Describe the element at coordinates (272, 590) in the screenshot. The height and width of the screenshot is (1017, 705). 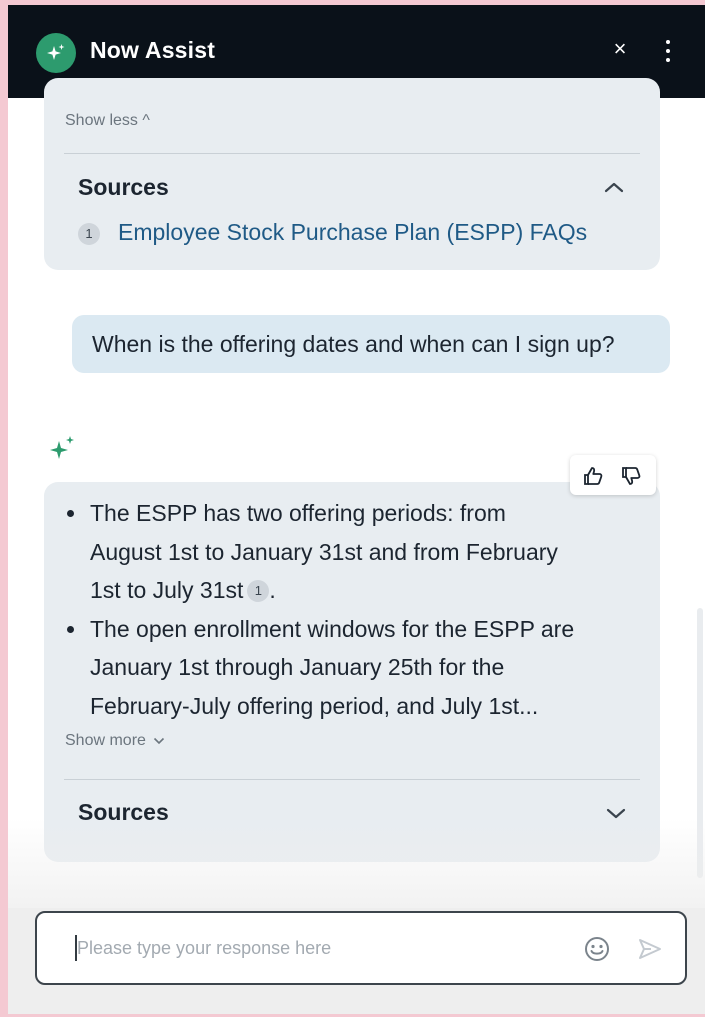
I see `citation-suffix: .` at that location.